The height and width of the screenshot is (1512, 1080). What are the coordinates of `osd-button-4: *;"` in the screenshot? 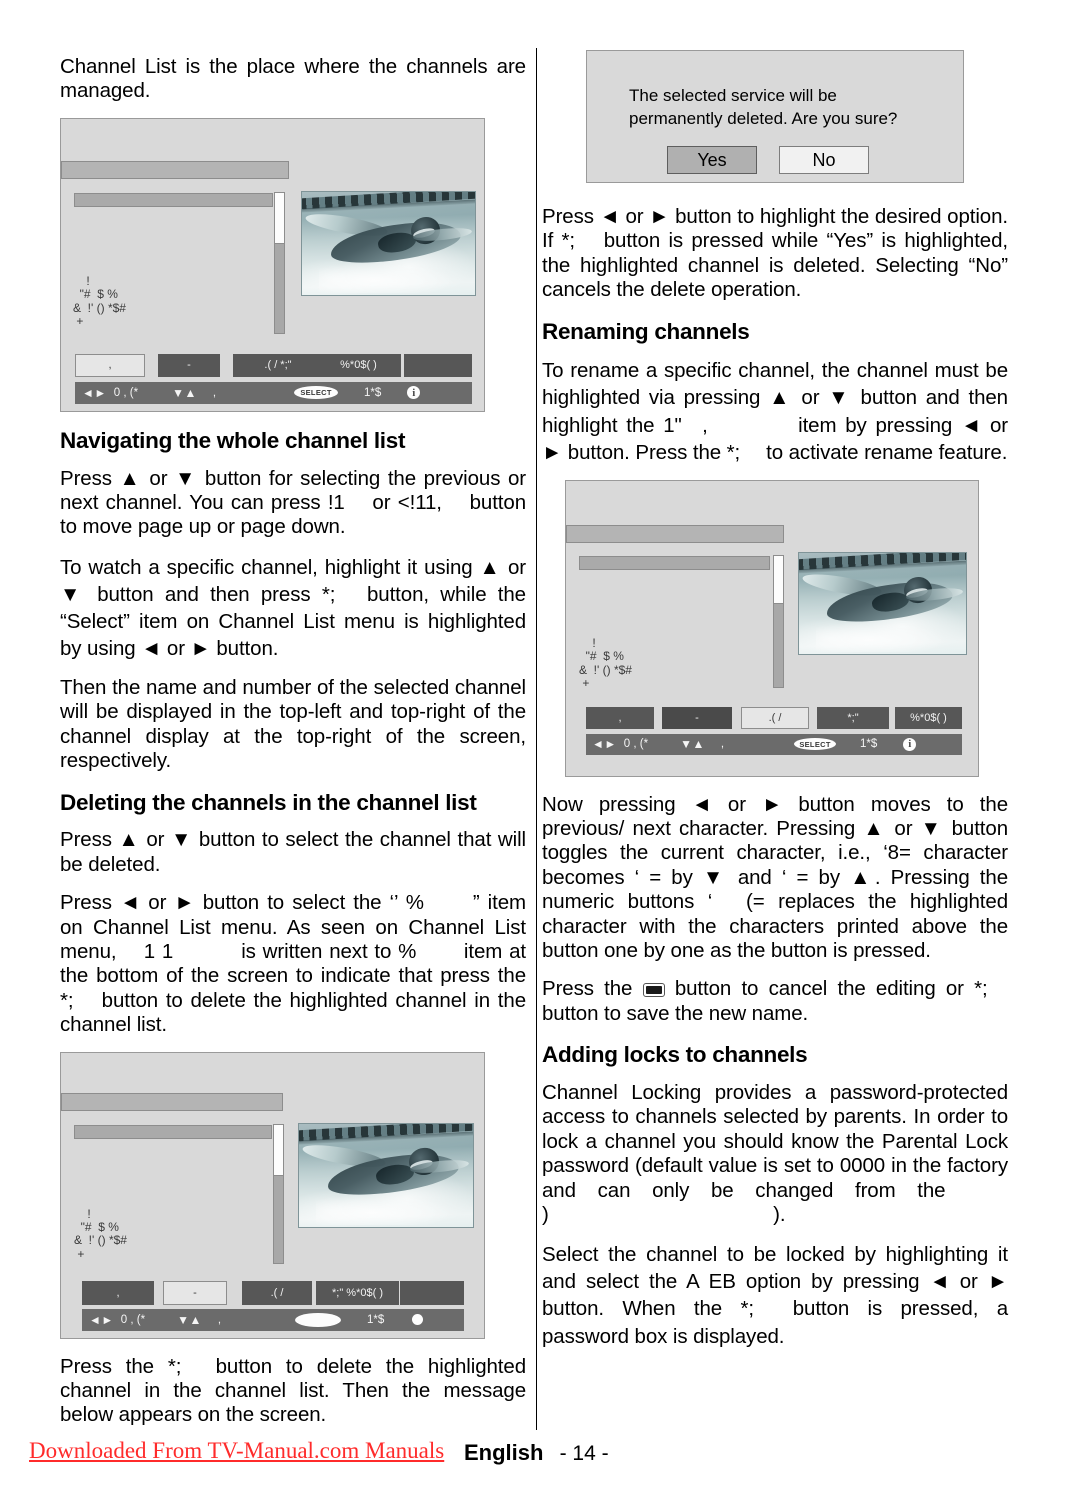 It's located at (853, 717).